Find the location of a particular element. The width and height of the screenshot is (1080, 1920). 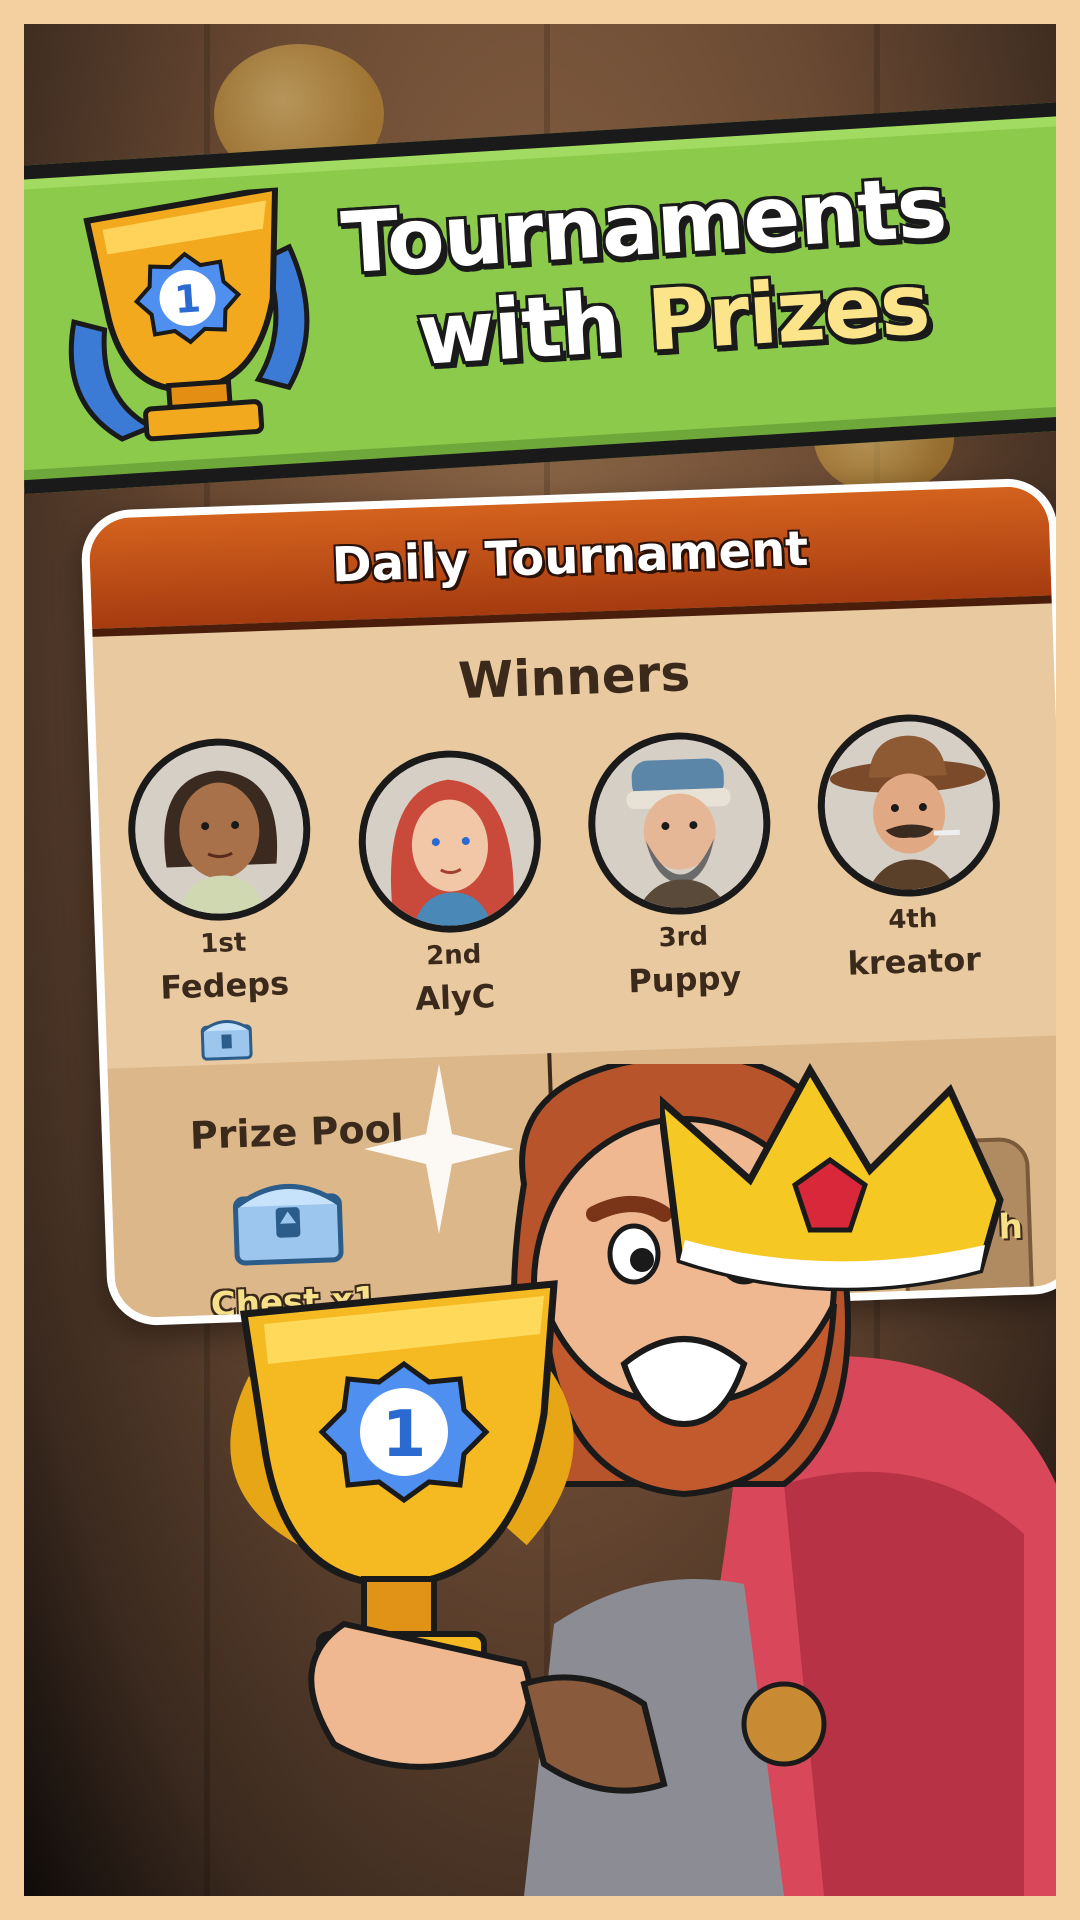

winner-rank: 4th is located at coordinates (912, 919).